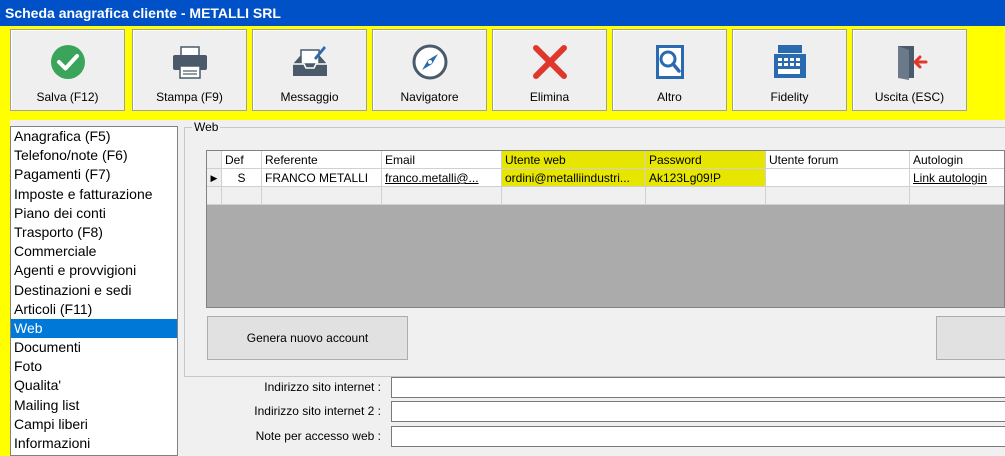 This screenshot has width=1005, height=456. Describe the element at coordinates (94, 366) in the screenshot. I see `sidebar-item-foto: Foto` at that location.